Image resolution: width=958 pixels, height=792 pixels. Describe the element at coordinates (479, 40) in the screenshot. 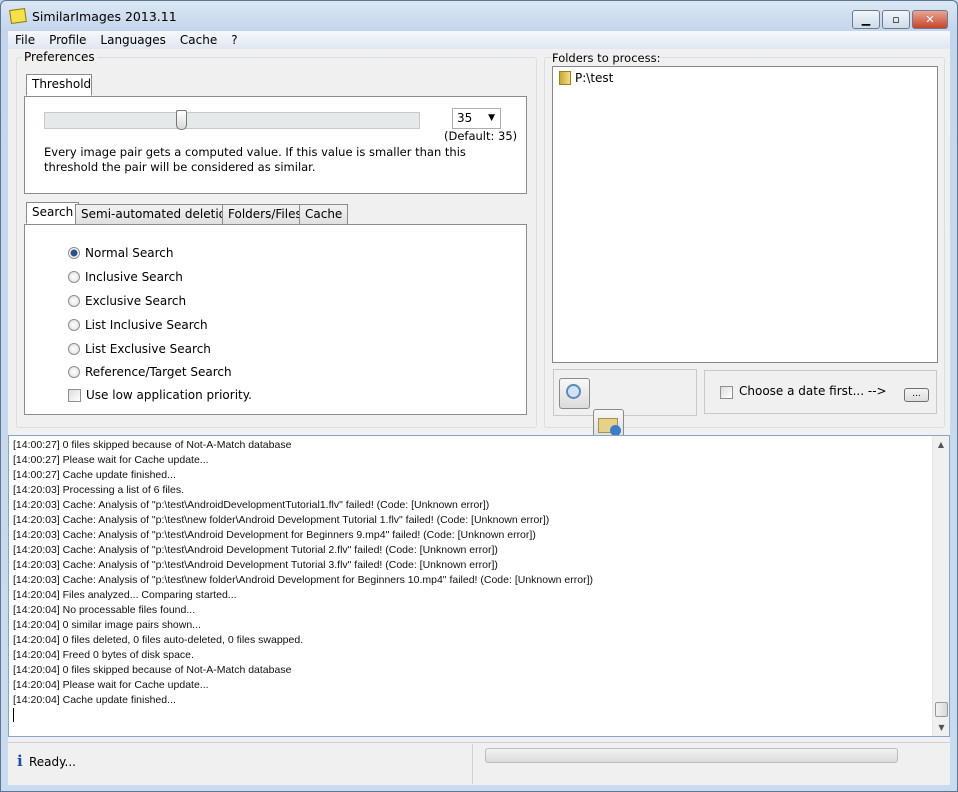

I see `menu-bar: File Profile Languages Cache ?` at that location.